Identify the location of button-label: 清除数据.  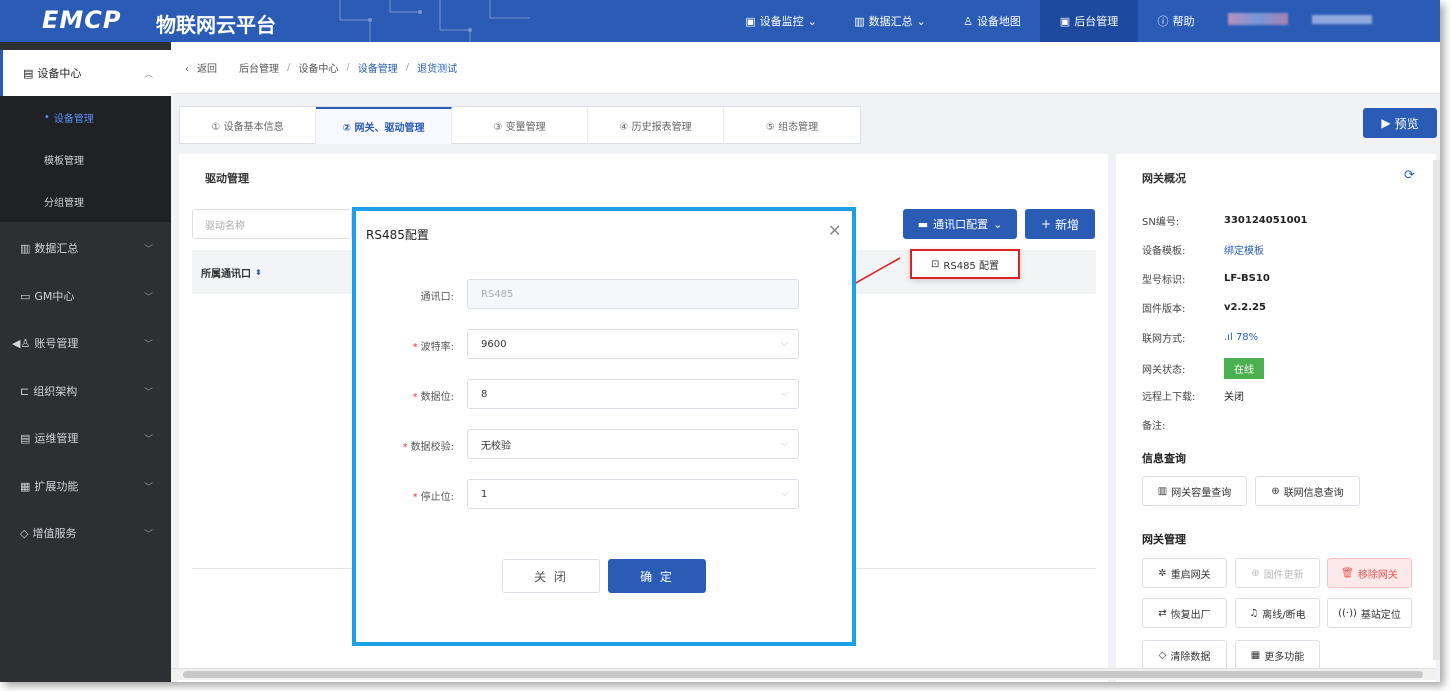
(1190, 657).